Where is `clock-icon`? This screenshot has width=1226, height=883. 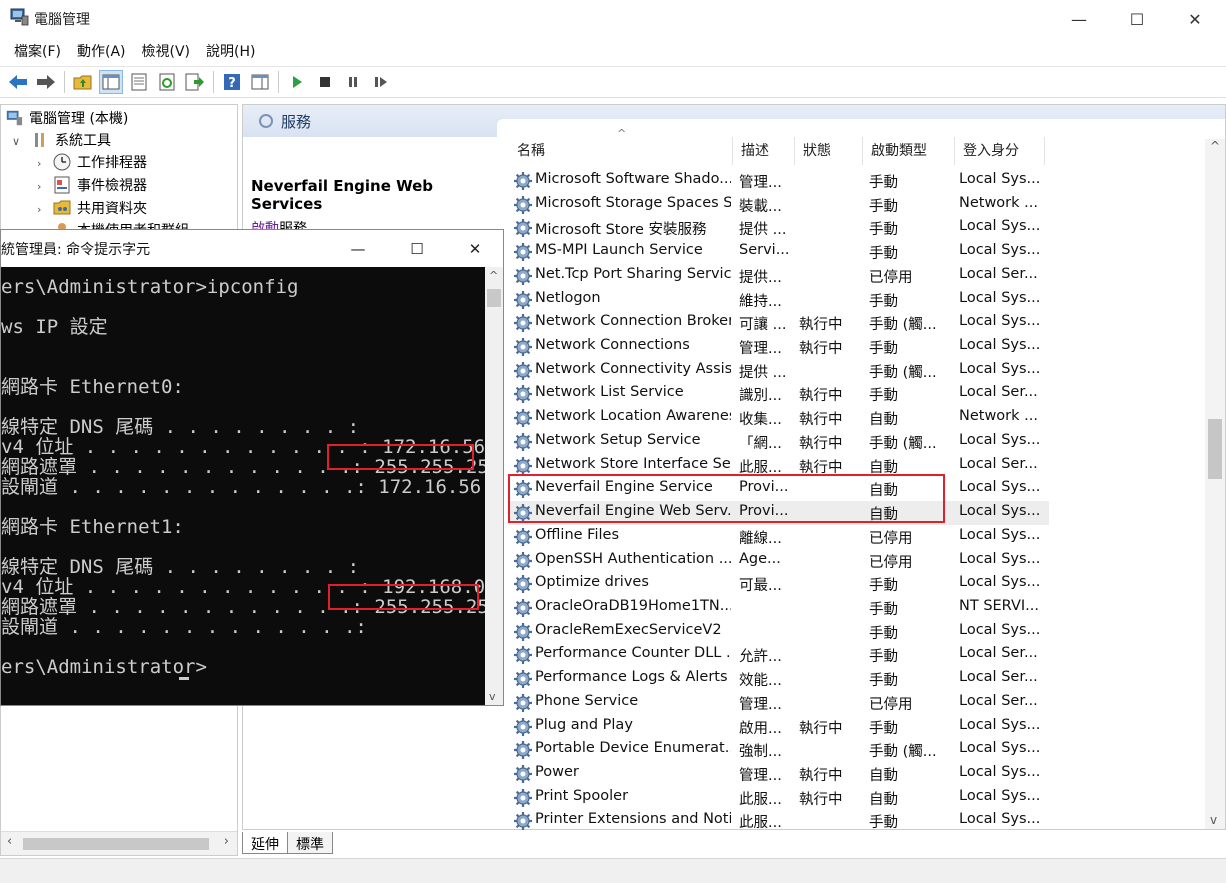
clock-icon is located at coordinates (62, 162).